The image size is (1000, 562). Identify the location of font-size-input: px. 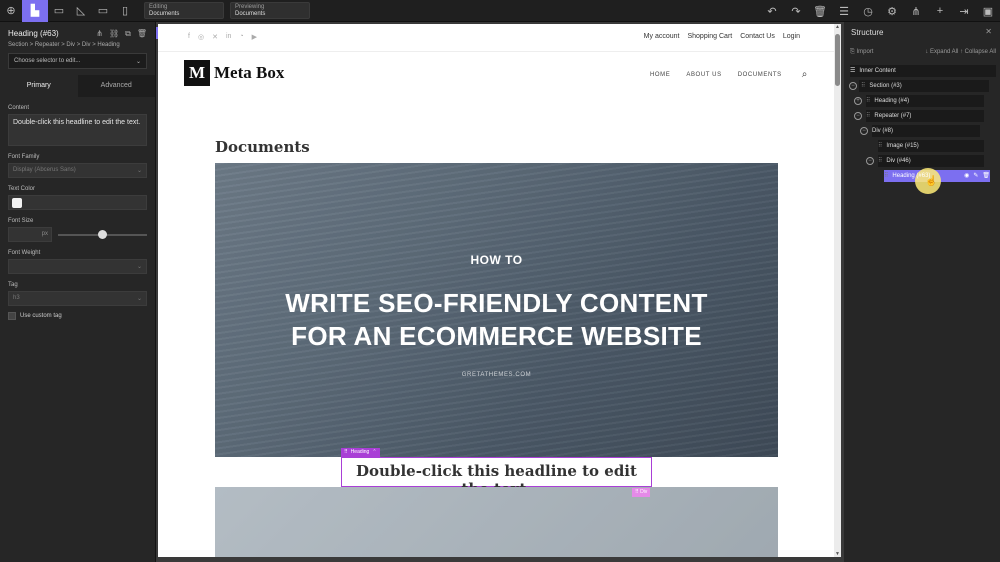
(30, 234).